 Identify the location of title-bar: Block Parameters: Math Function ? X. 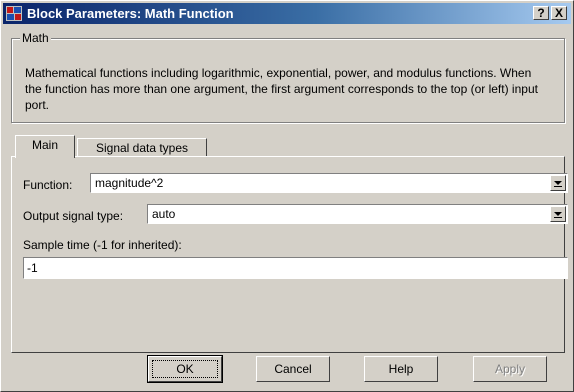
(287, 13).